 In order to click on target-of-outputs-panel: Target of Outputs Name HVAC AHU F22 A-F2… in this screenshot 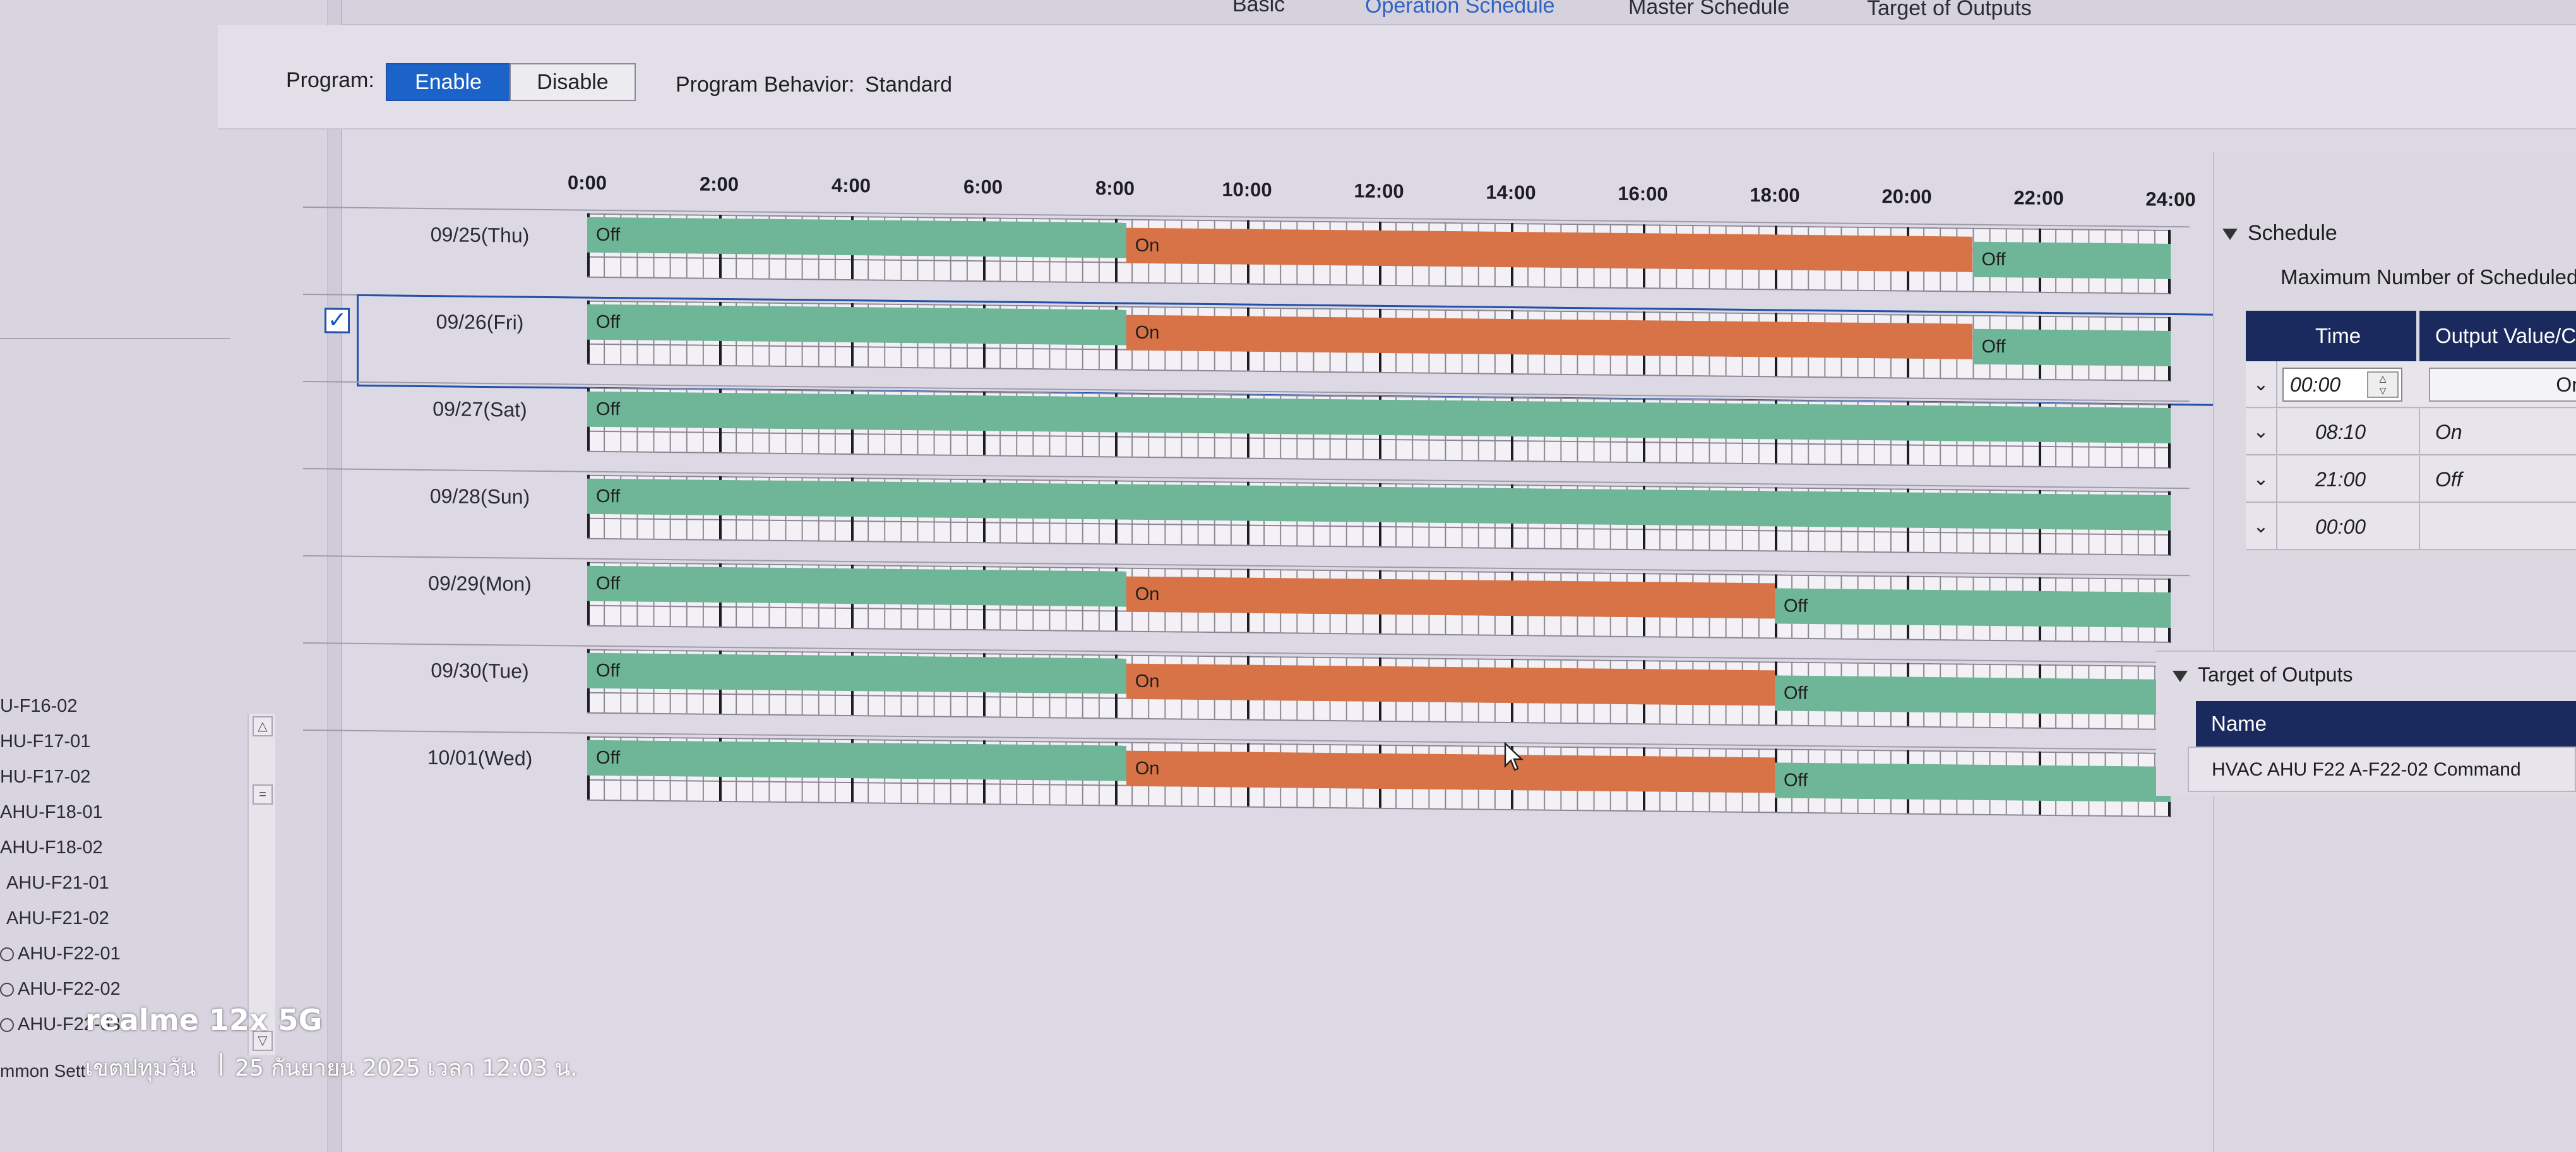, I will do `click(2366, 723)`.